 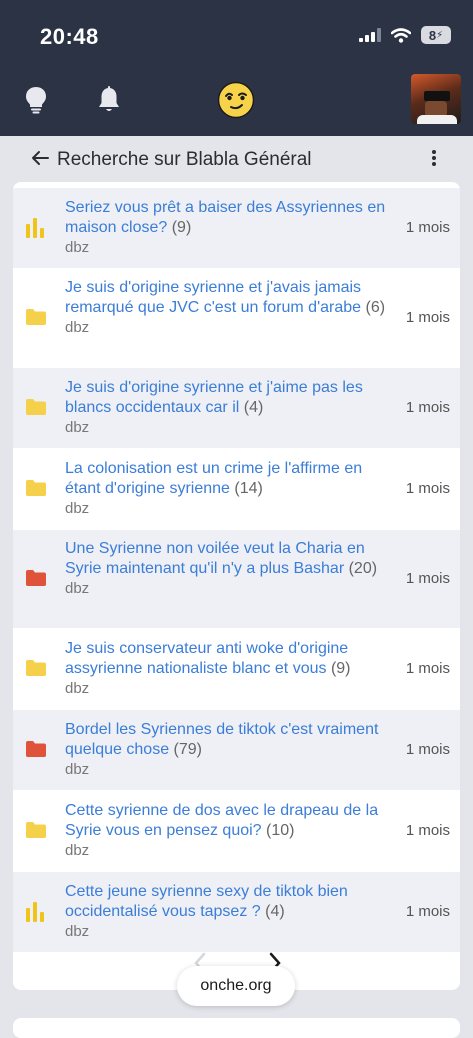 I want to click on page-title: Recherche sur Blabla Général, so click(x=184, y=159).